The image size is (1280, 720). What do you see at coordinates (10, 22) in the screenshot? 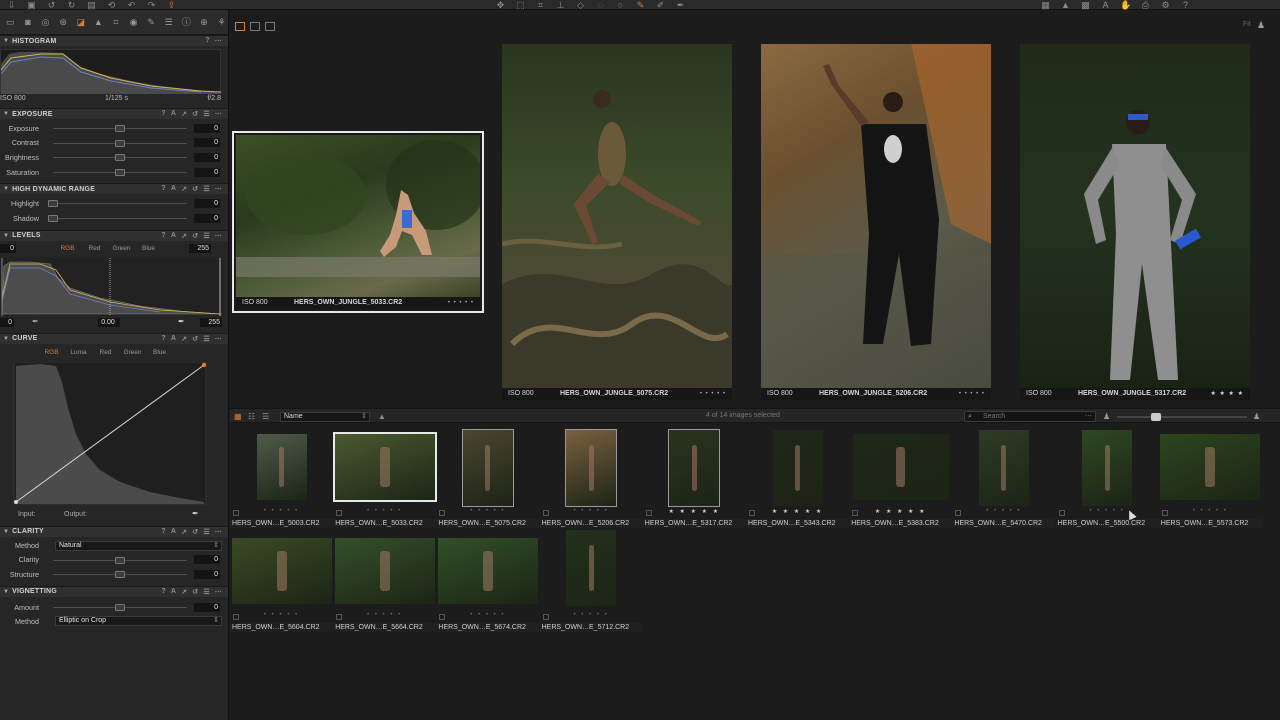
I see `library-tab-icon: ▭` at bounding box center [10, 22].